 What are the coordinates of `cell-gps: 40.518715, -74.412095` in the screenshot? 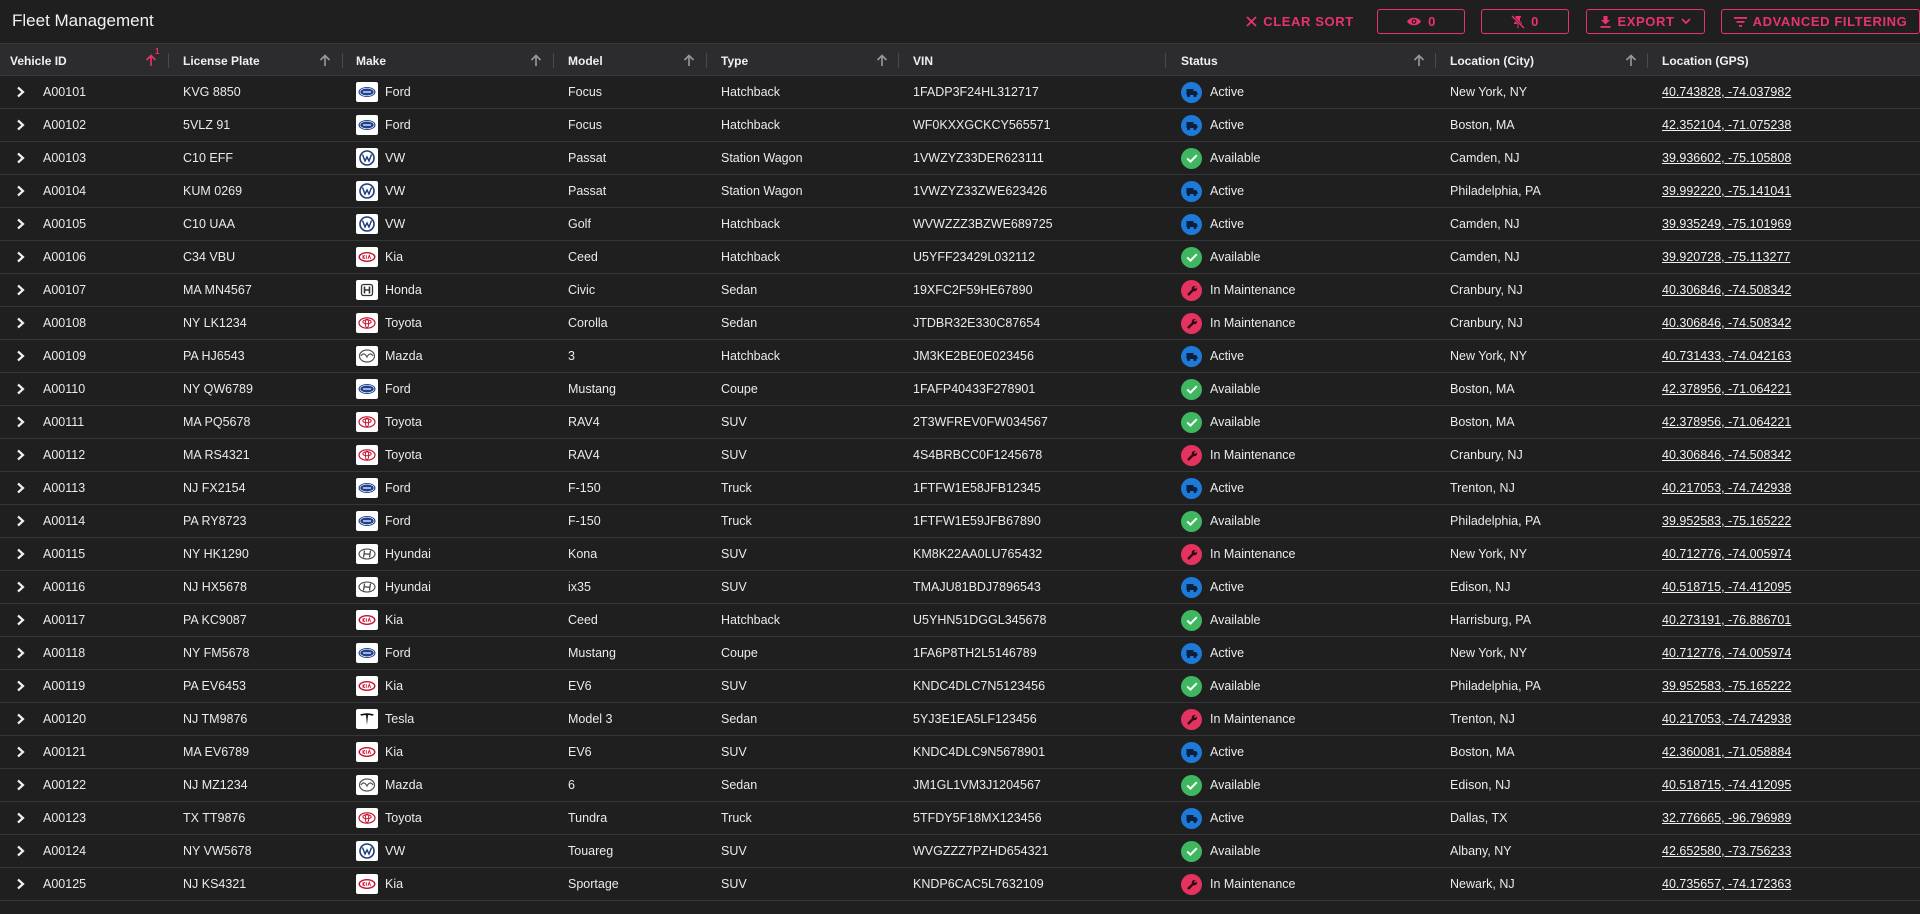 It's located at (1726, 785).